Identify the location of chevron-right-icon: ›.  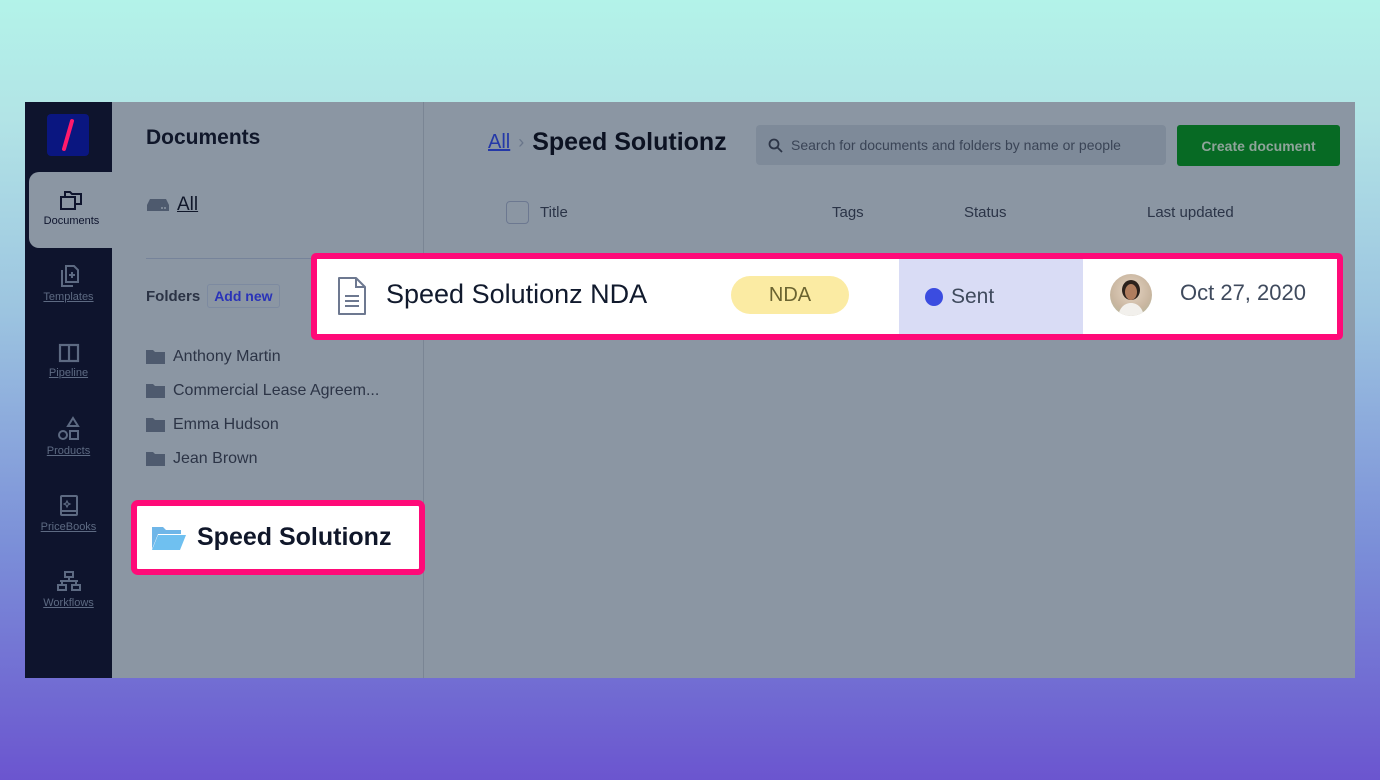
(521, 142).